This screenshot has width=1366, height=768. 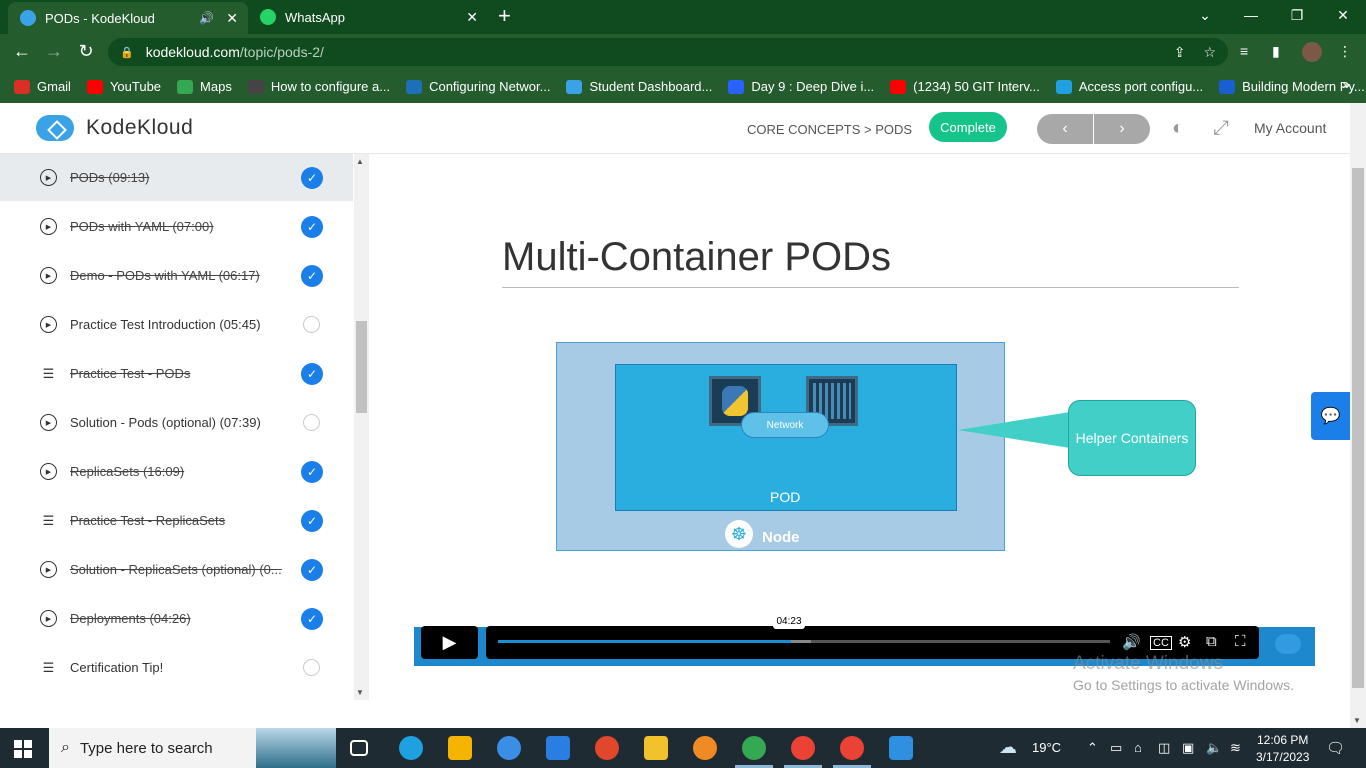 I want to click on share-icon: ⇪, so click(x=1180, y=52).